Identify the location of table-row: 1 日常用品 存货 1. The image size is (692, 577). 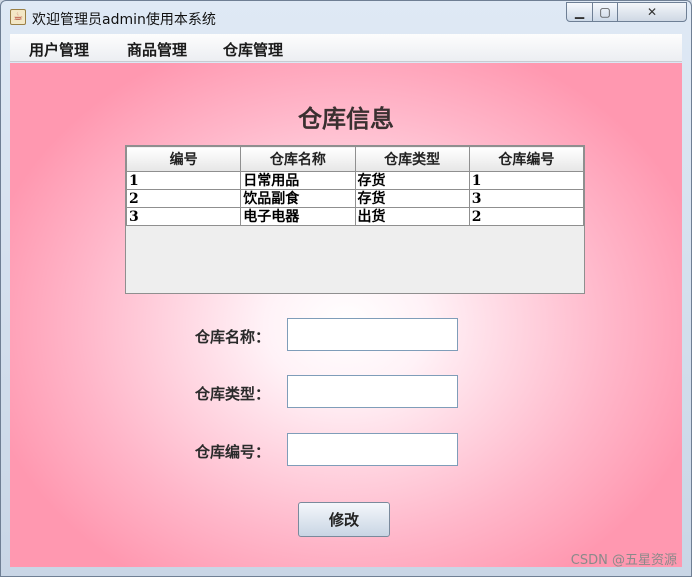
(355, 180).